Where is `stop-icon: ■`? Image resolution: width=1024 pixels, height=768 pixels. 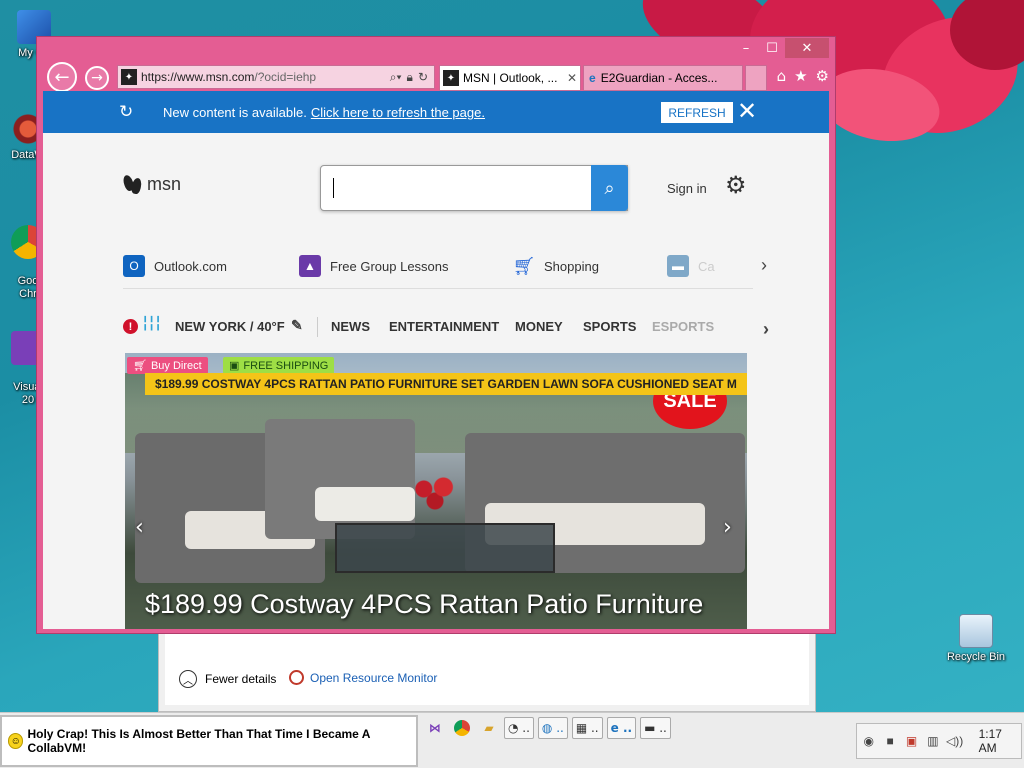
stop-icon: ■ is located at coordinates (889, 741).